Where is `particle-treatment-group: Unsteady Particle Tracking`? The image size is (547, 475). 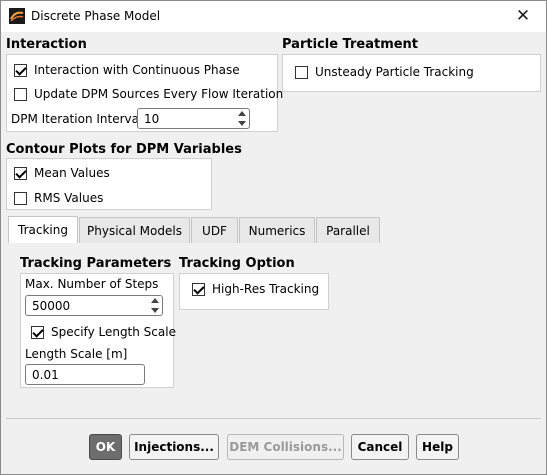
particle-treatment-group: Unsteady Particle Tracking is located at coordinates (411, 73).